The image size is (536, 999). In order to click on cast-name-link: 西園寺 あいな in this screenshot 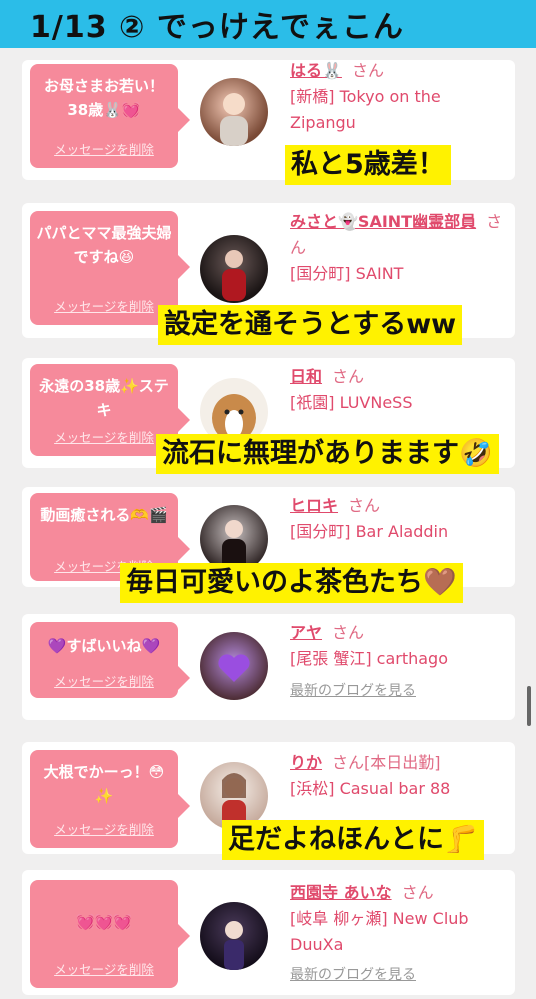, I will do `click(341, 892)`.